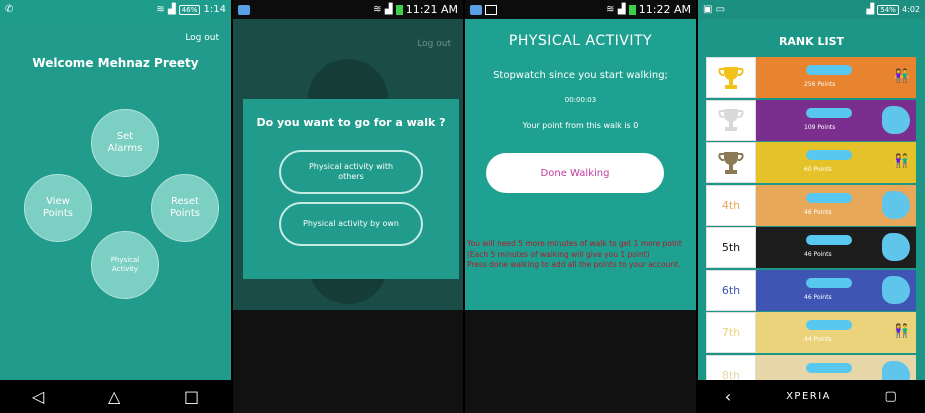 The height and width of the screenshot is (413, 925). I want to click on points-label: 256 Points, so click(820, 84).